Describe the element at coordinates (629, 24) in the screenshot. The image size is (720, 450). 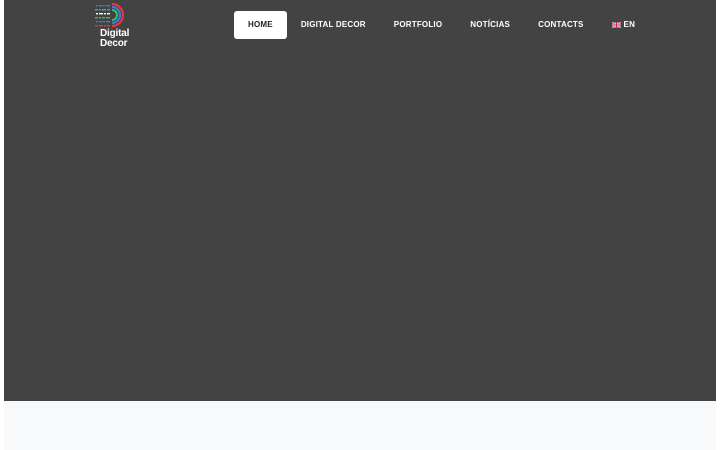
I see `language-label: EN` at that location.